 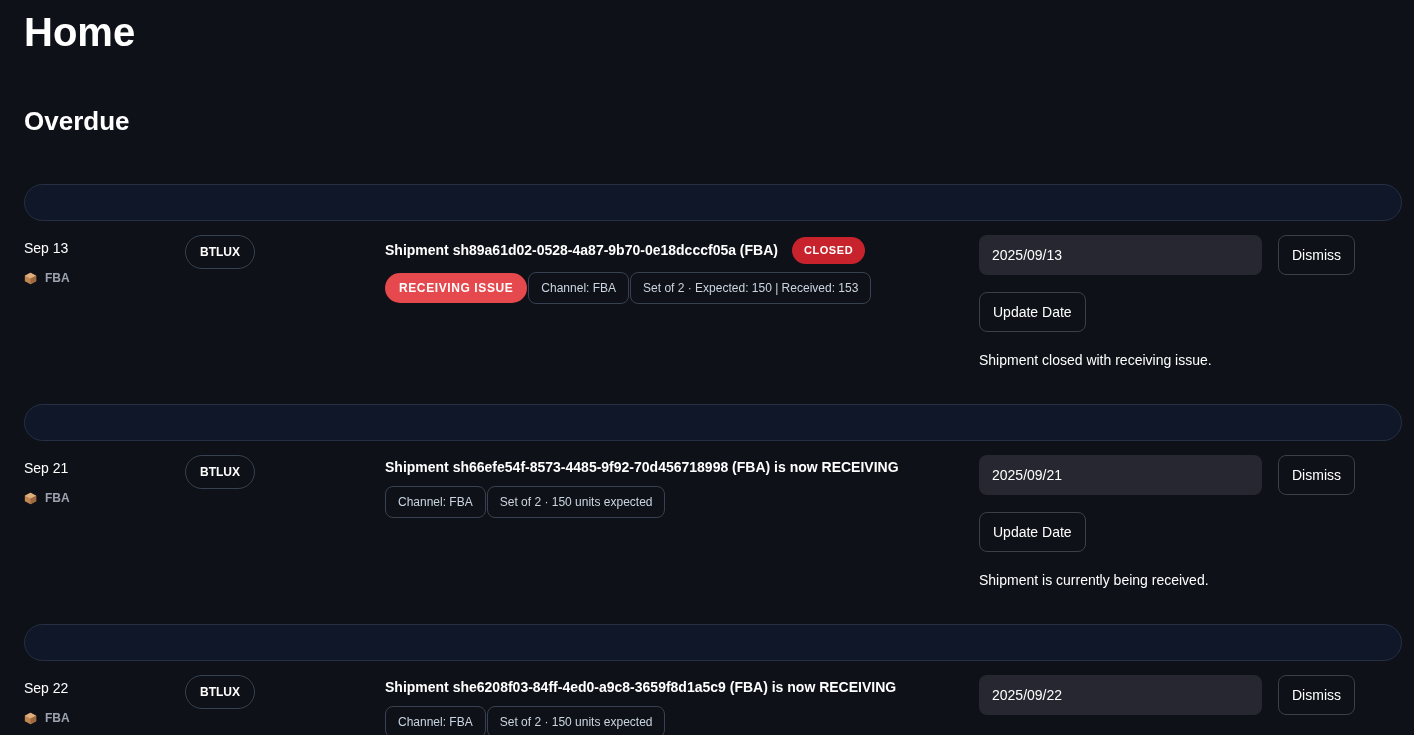 I want to click on shipment-title: Shipment she6208f03-84ff-4ed0-a9c8-3659f8d1a5c9 (FBA) is now RECEIVING, so click(x=641, y=687).